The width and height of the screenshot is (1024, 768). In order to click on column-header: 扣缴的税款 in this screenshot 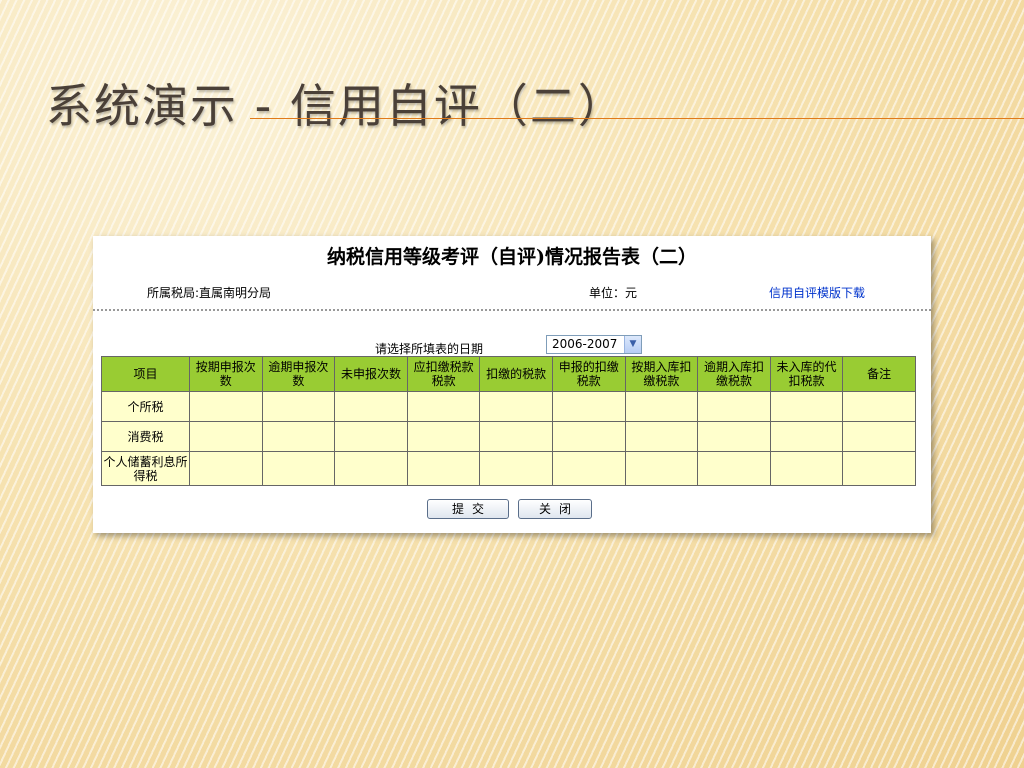, I will do `click(516, 374)`.